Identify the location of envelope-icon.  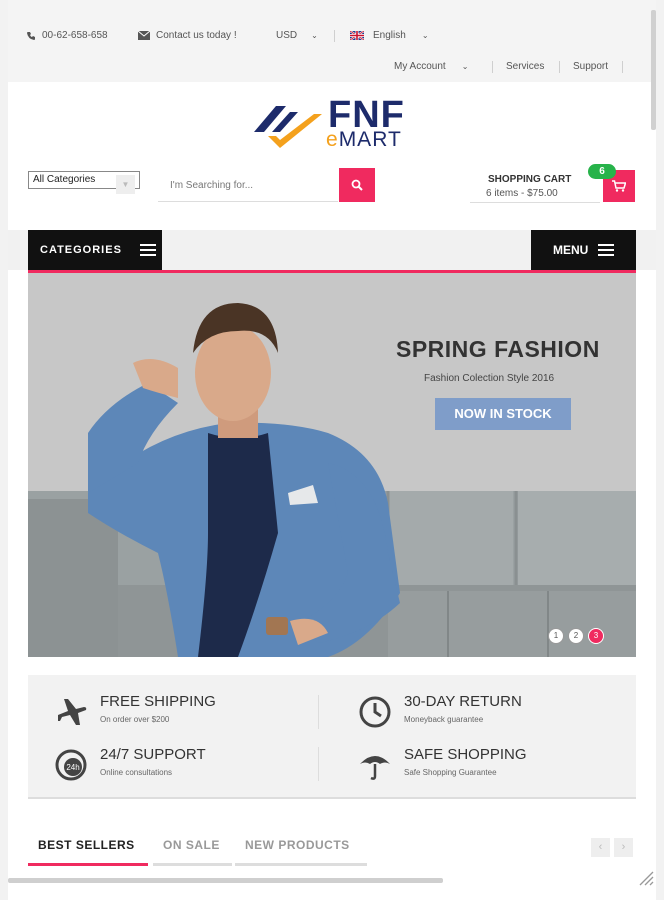
(144, 35).